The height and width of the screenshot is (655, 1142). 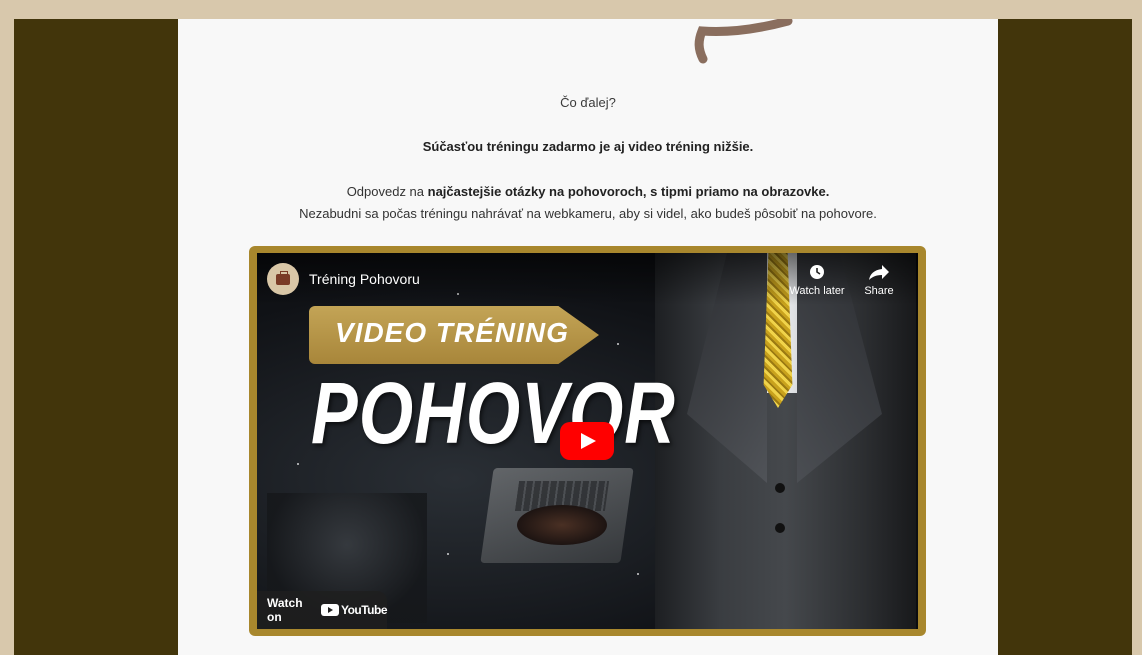 What do you see at coordinates (879, 272) in the screenshot?
I see `share-icon` at bounding box center [879, 272].